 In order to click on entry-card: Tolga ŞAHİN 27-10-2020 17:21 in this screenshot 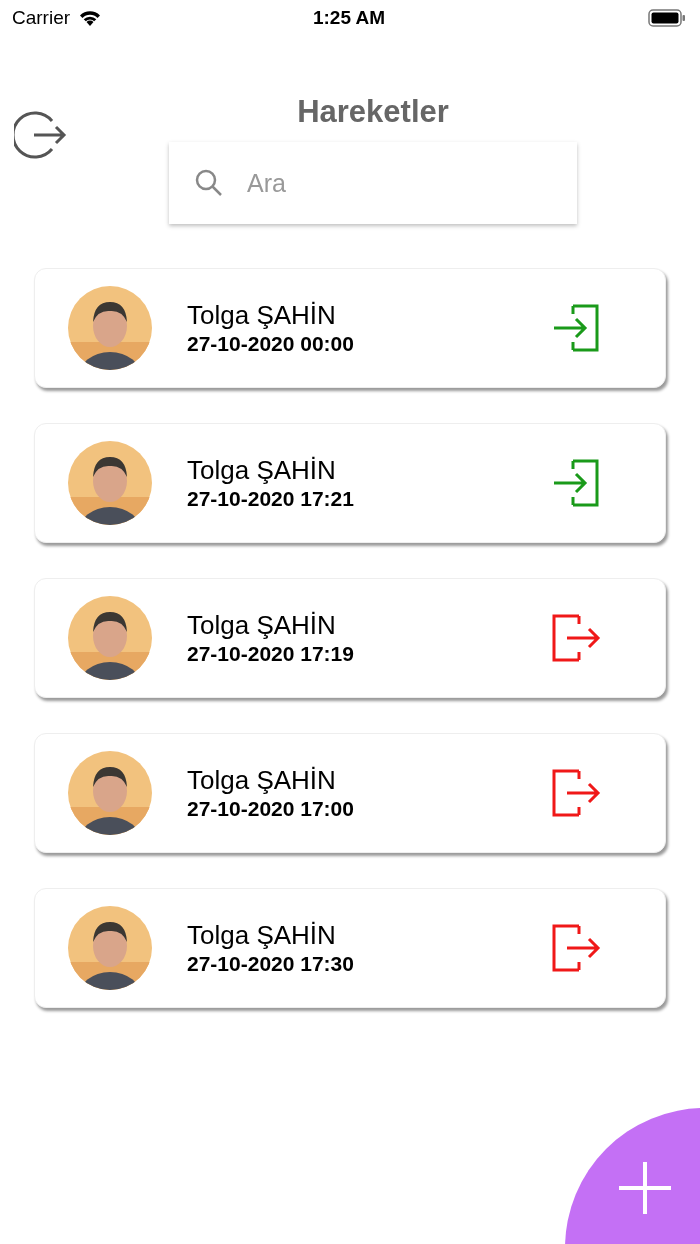, I will do `click(350, 483)`.